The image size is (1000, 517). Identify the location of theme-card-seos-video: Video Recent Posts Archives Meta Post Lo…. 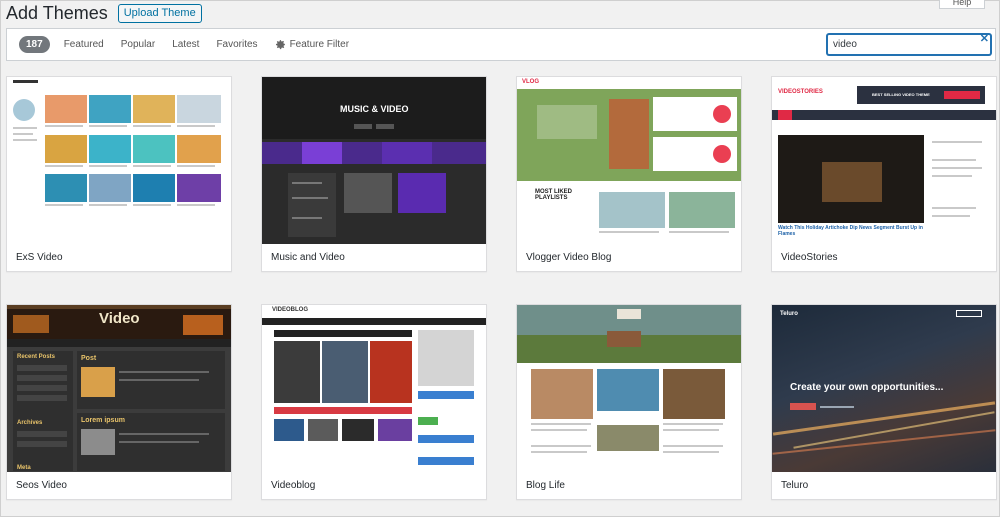
(119, 402).